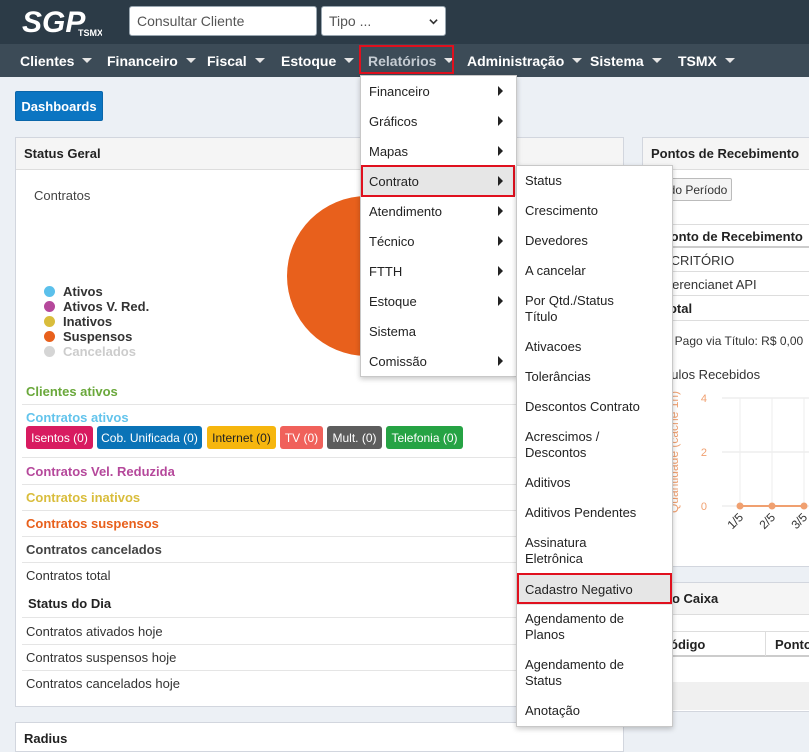  Describe the element at coordinates (732, 236) in the screenshot. I see `ponto-recebimento-column: Ponto de Recebimento` at that location.